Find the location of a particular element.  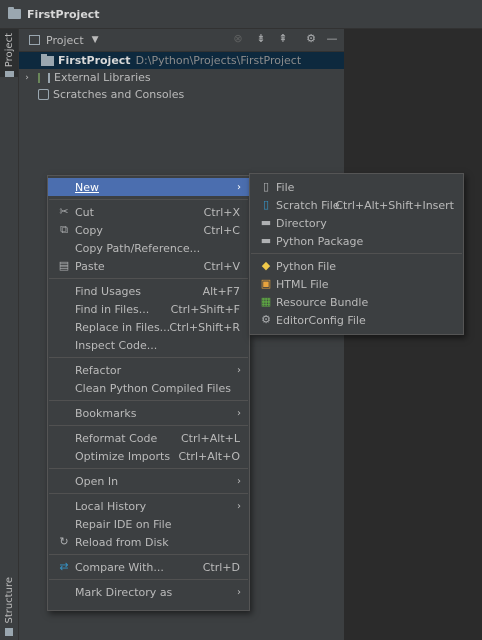

tab-structure: Structure is located at coordinates (9, 608).